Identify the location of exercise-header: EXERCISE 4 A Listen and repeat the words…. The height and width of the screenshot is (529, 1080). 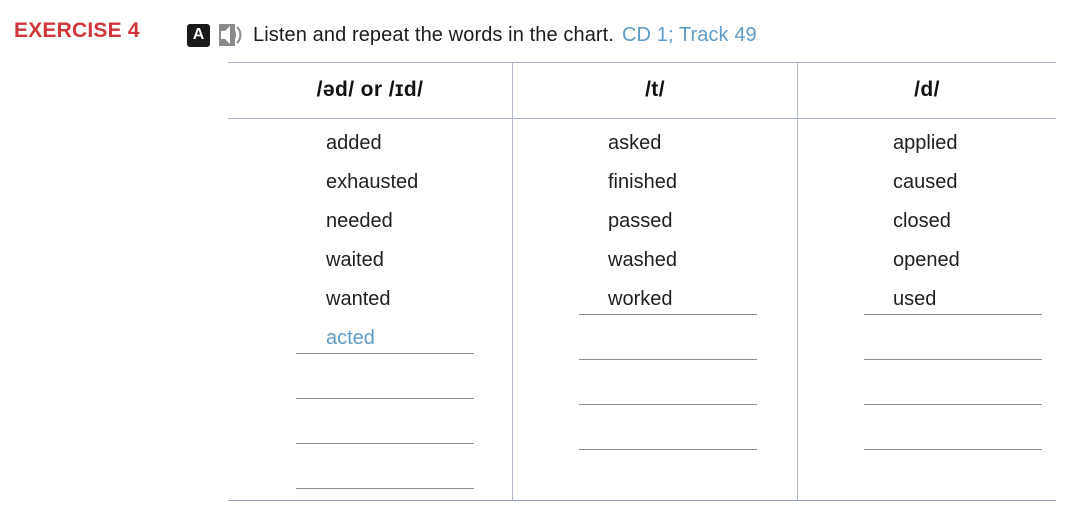
(540, 29).